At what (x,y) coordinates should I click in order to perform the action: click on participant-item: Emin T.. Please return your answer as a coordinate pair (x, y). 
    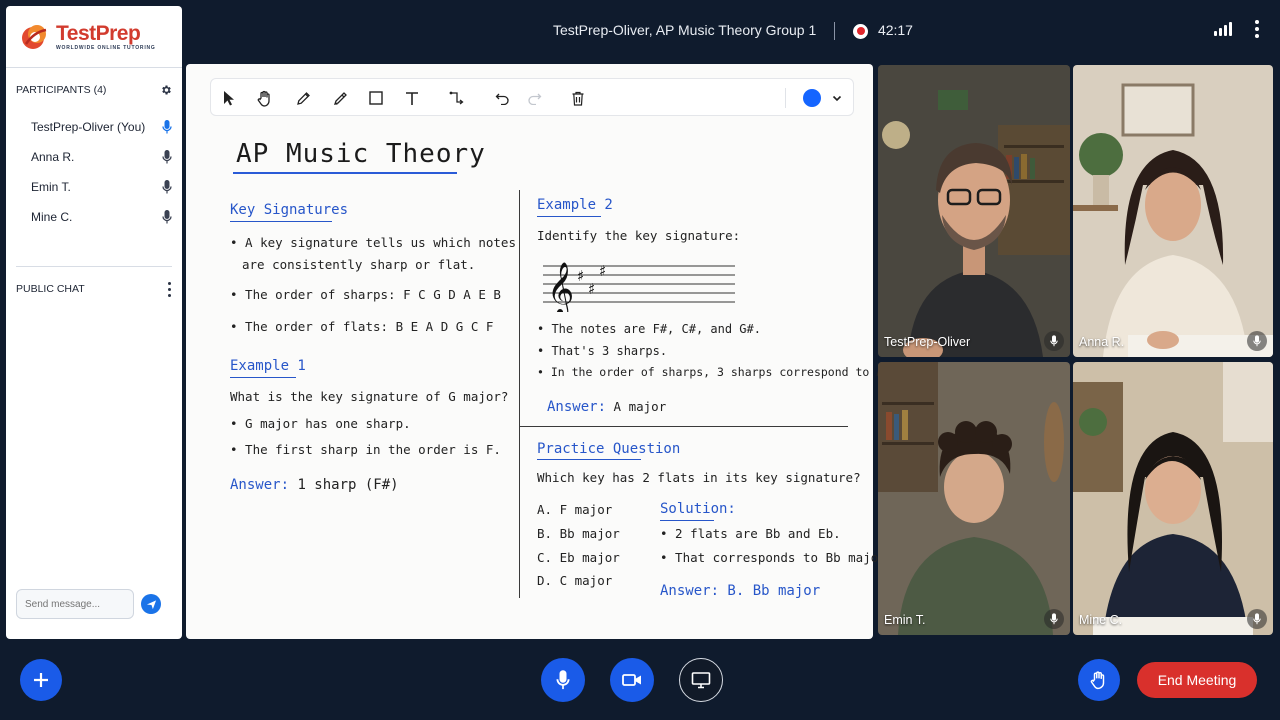
    Looking at the image, I should click on (94, 187).